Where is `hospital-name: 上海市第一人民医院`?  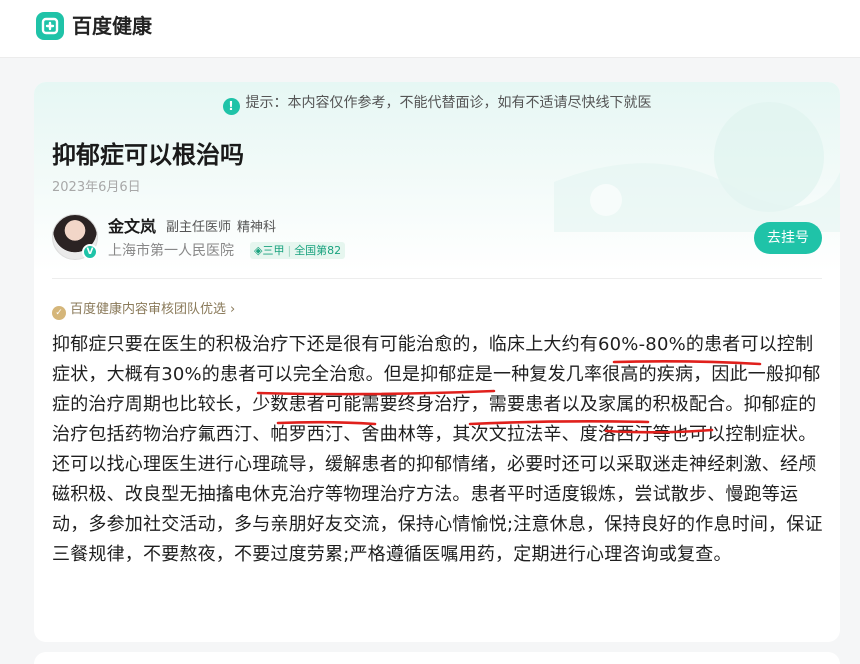 hospital-name: 上海市第一人民医院 is located at coordinates (171, 251).